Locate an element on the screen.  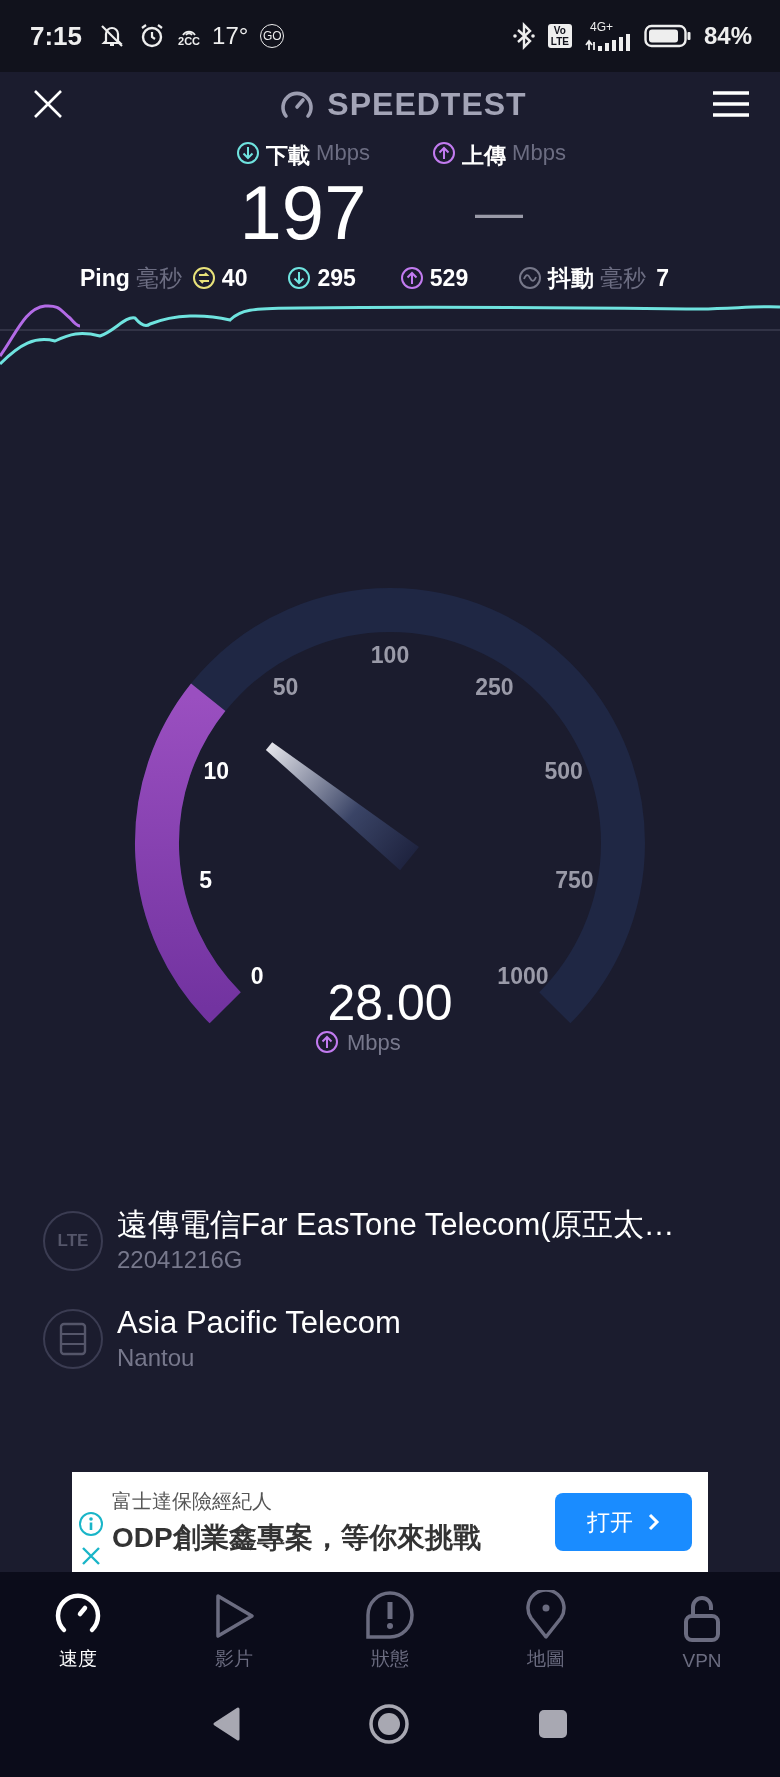
gauge-tick-label: 10 is located at coordinates (216, 771).